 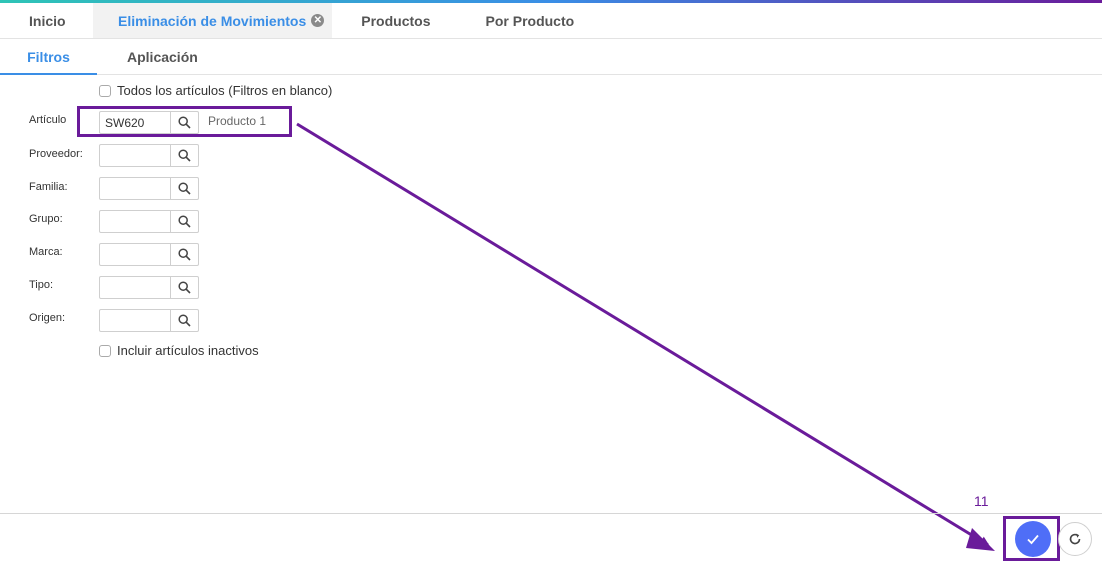 I want to click on refresh-icon, so click(x=1075, y=539).